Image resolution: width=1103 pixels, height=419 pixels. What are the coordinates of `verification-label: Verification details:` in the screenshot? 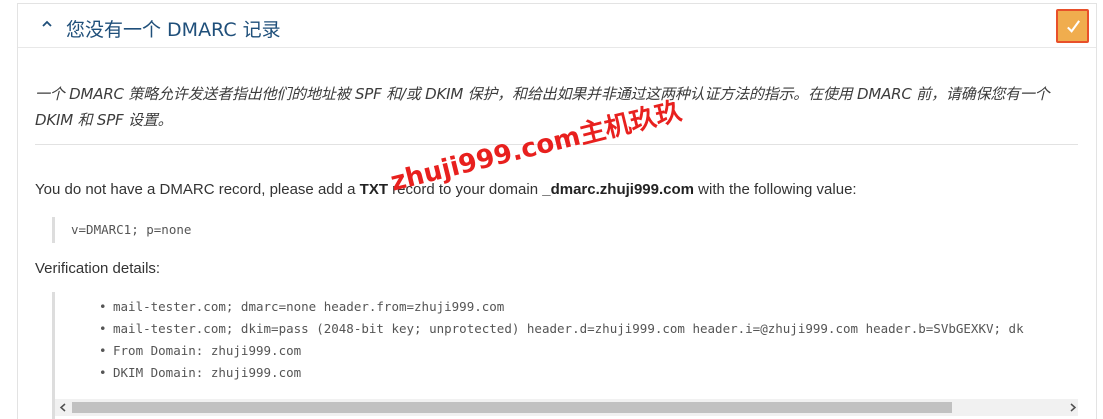 It's located at (98, 268).